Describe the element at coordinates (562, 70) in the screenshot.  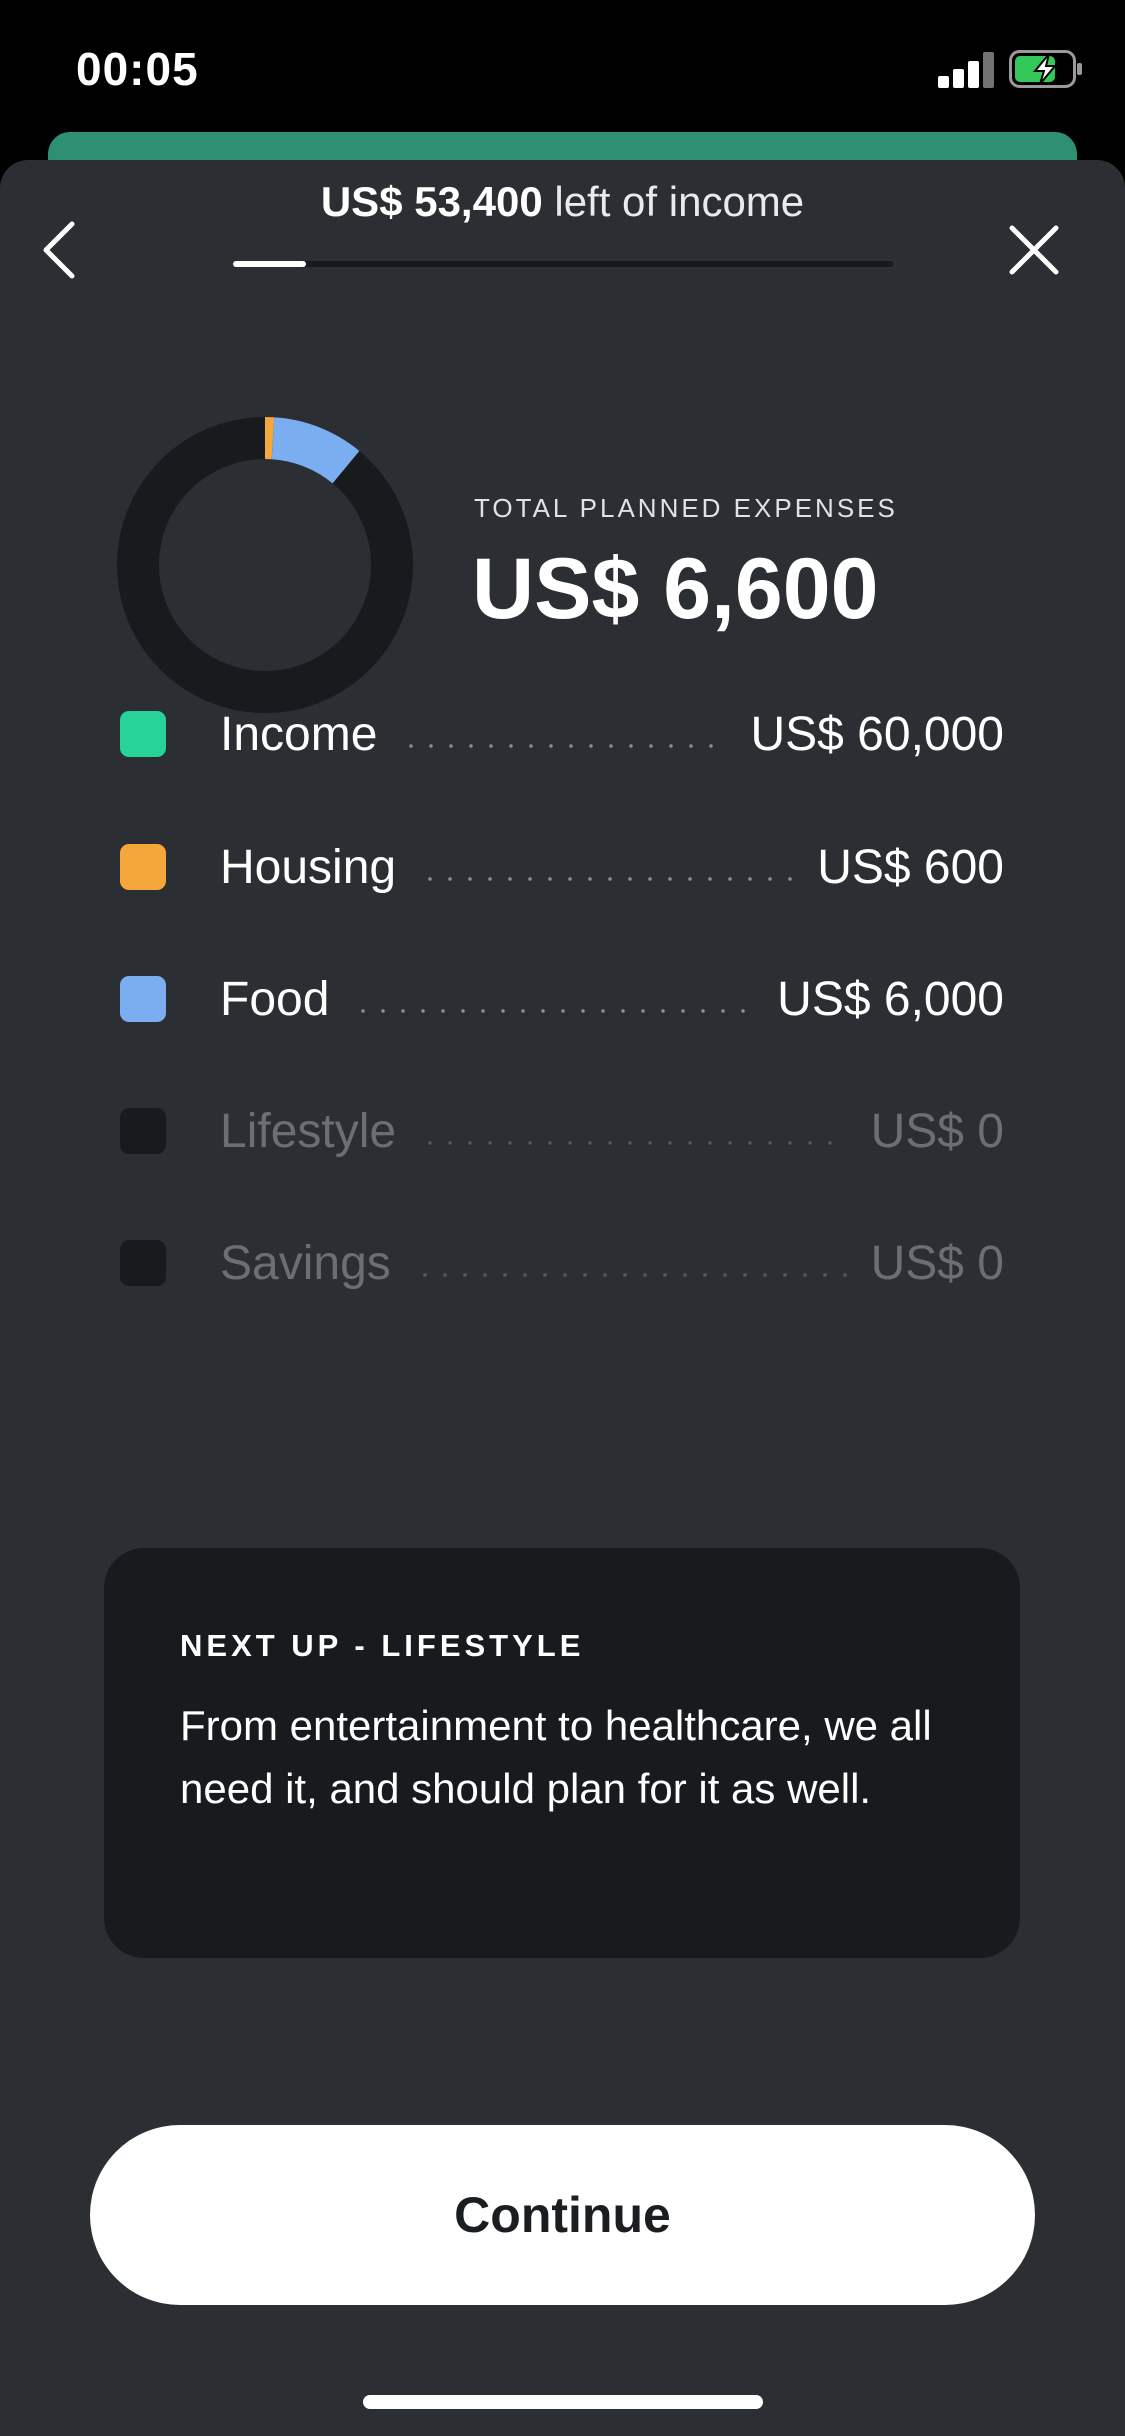
I see `status-bar: 00:05` at that location.